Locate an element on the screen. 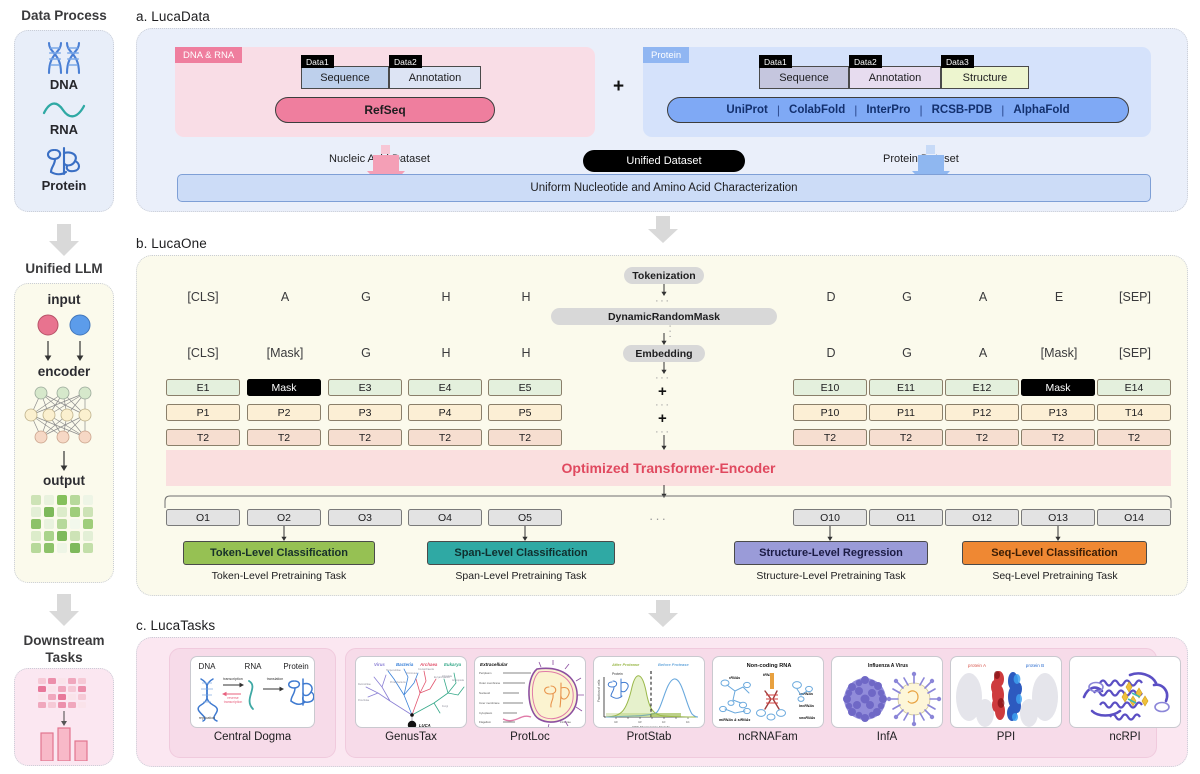 This screenshot has width=1200, height=774. panel-b-label: b. LucaOne is located at coordinates (171, 243).